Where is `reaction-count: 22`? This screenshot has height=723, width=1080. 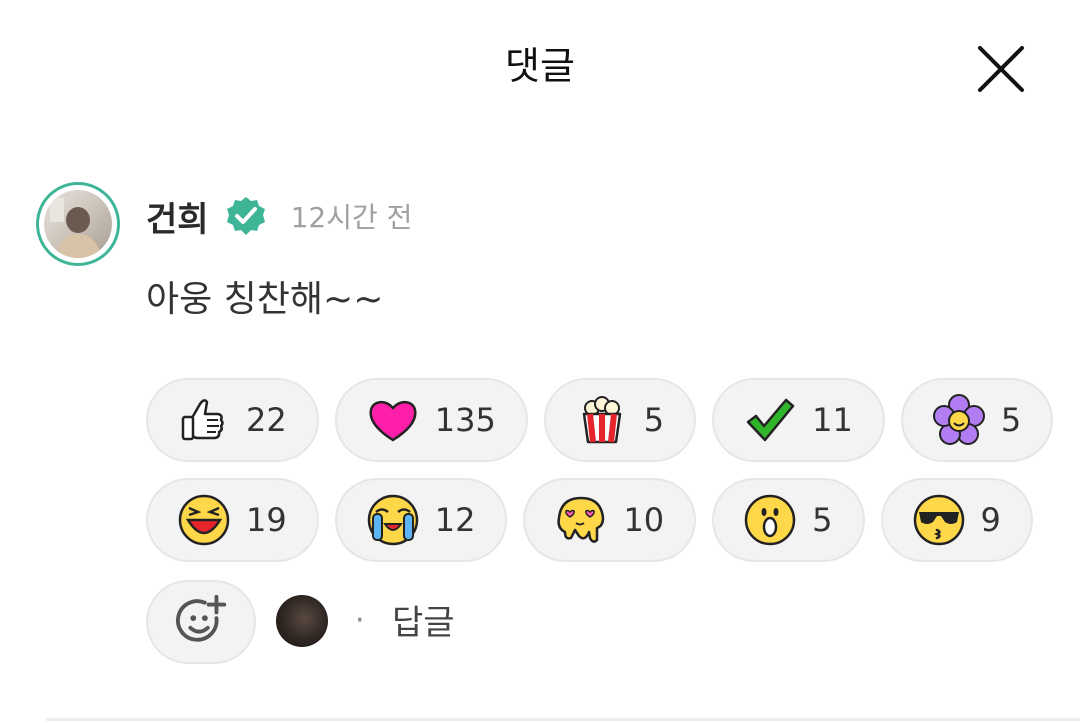 reaction-count: 22 is located at coordinates (266, 420).